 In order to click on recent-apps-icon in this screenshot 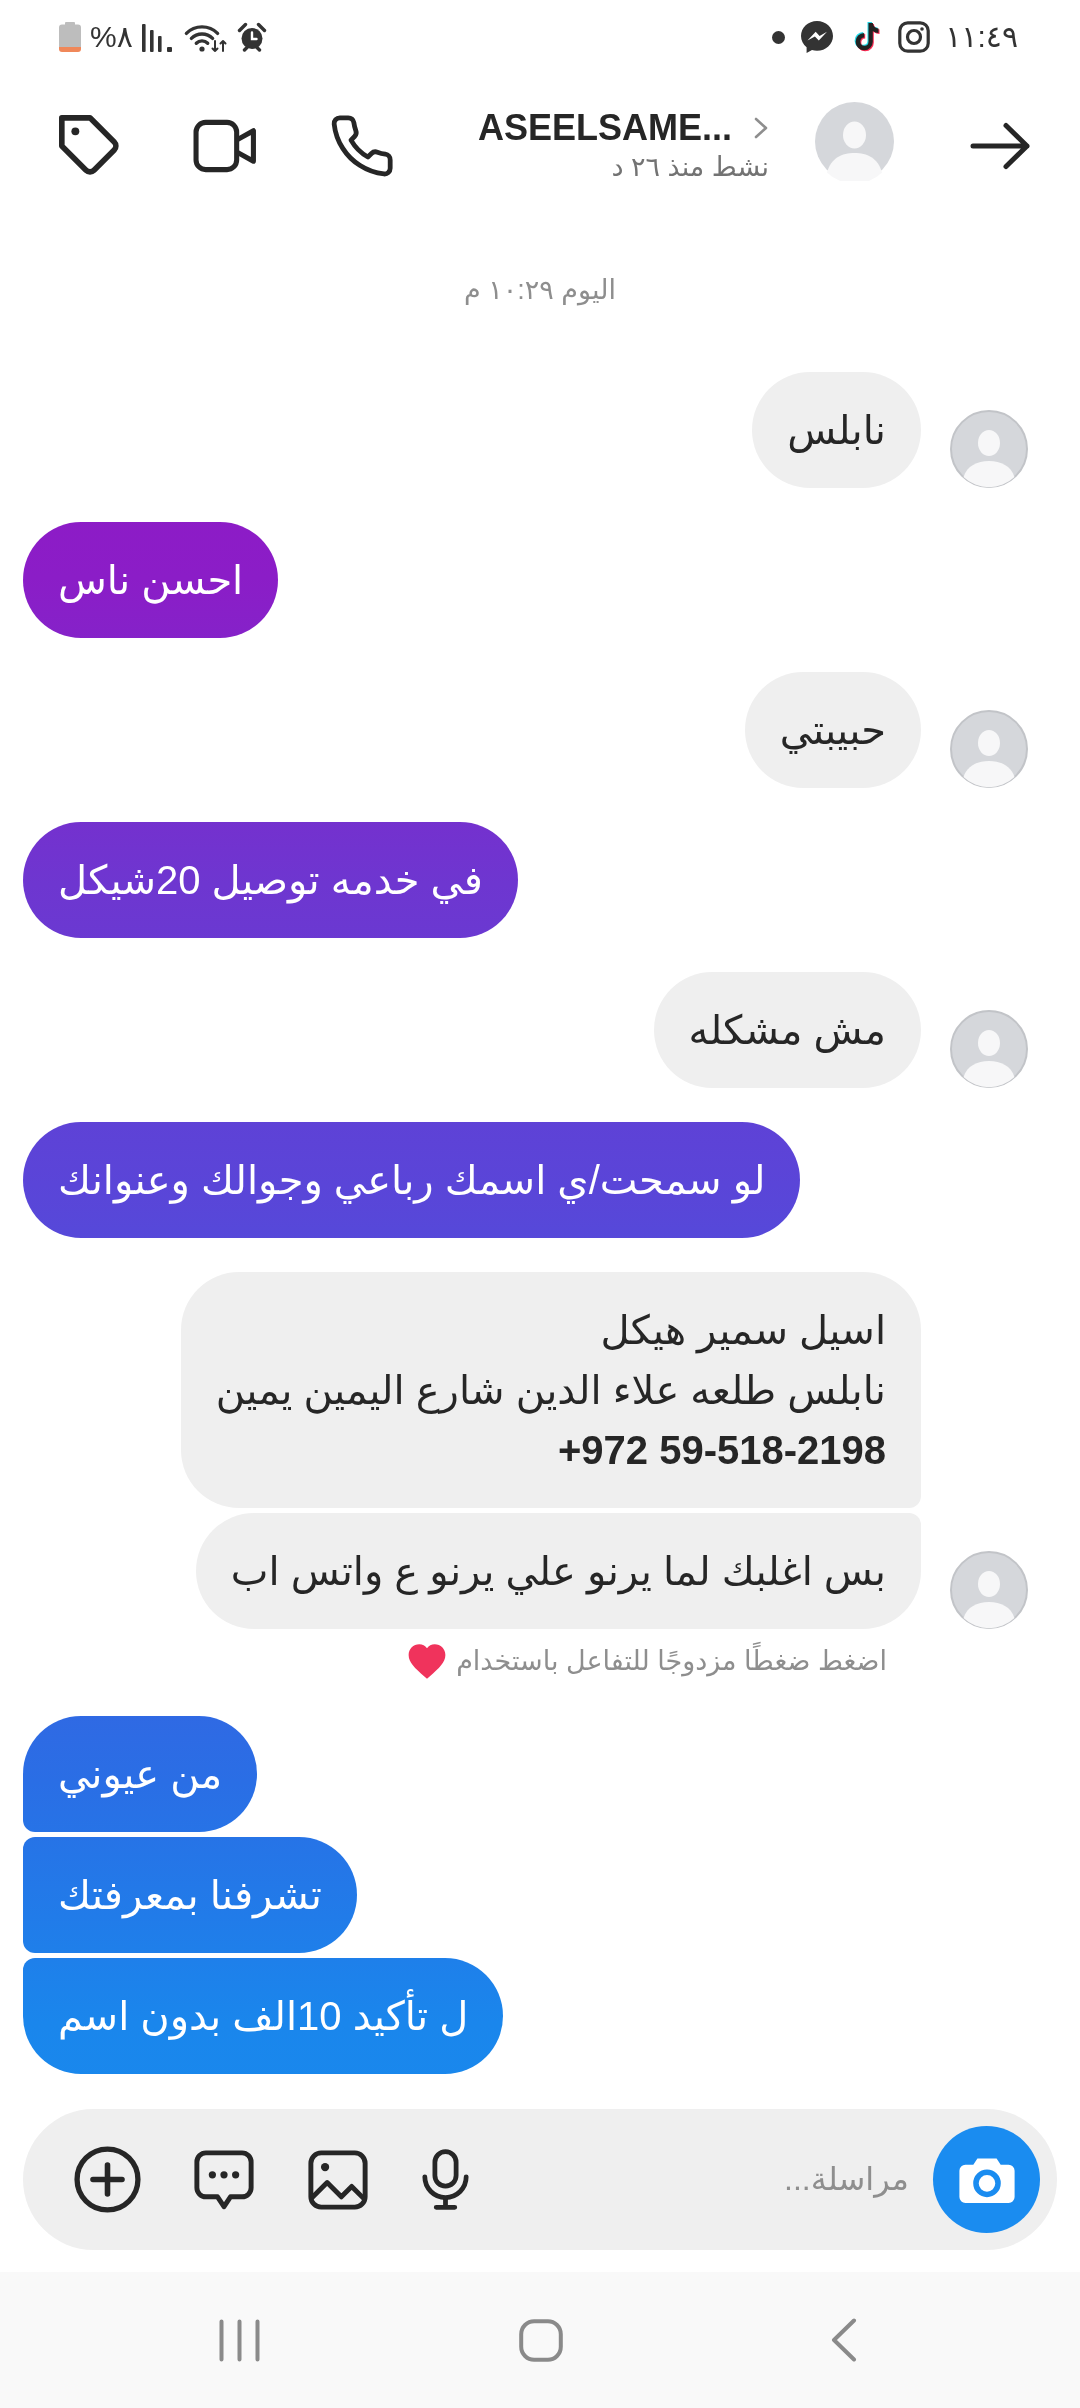, I will do `click(239, 2340)`.